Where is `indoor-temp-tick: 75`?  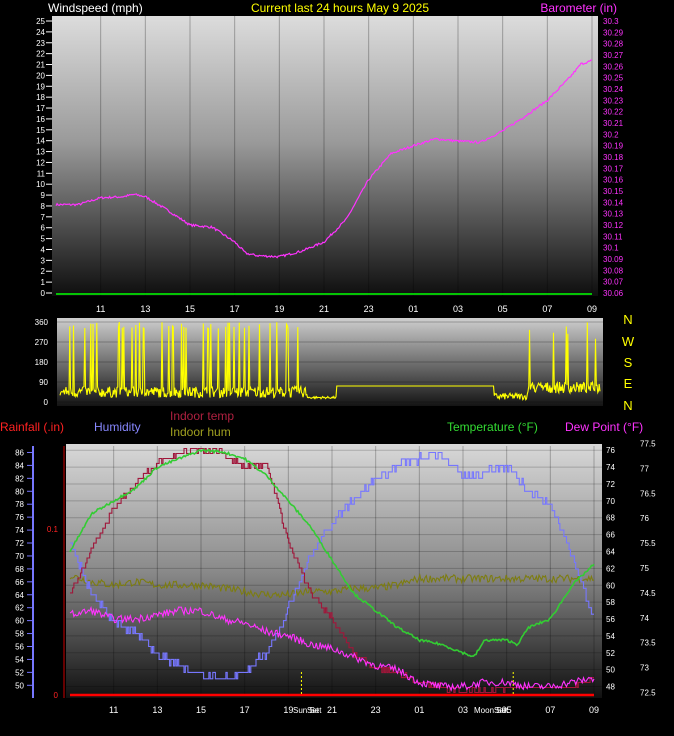
indoor-temp-tick: 75 is located at coordinates (644, 568).